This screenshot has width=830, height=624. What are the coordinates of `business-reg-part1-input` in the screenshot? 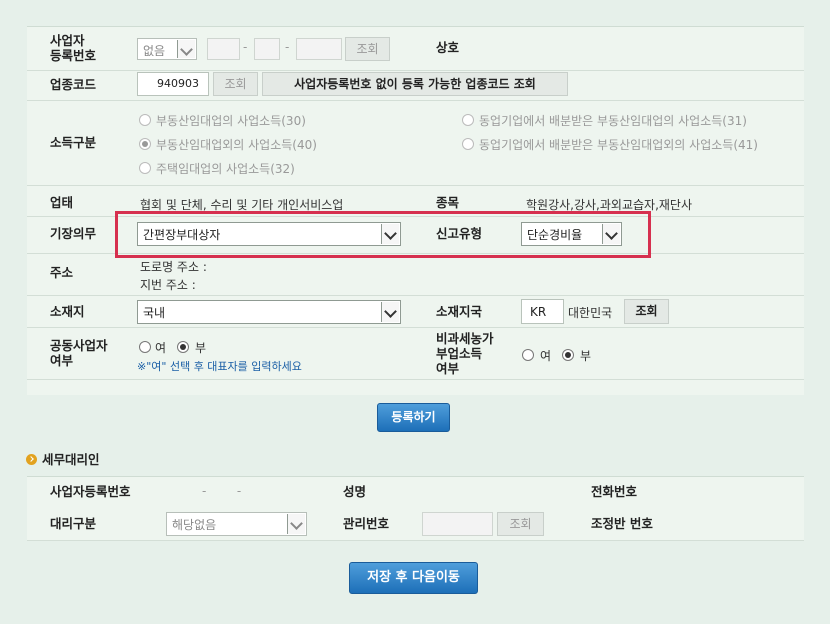 It's located at (223, 49).